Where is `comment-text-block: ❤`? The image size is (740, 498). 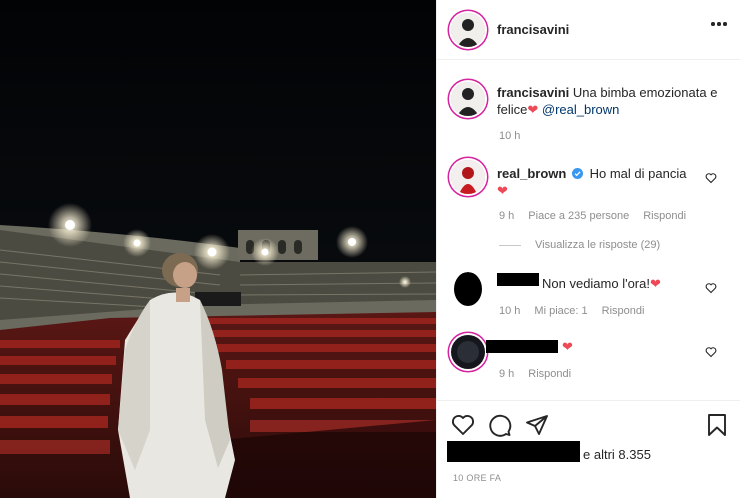
comment-text-block: ❤ is located at coordinates (582, 346).